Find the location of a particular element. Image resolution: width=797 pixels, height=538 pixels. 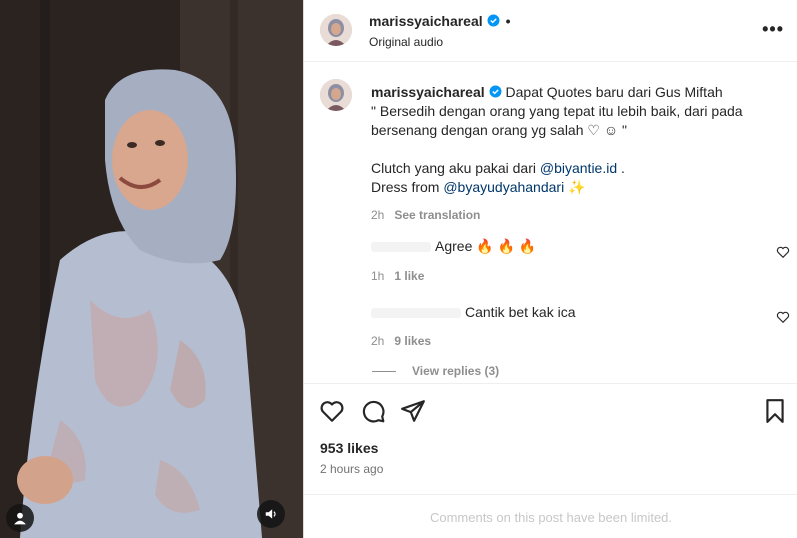

avatar is located at coordinates (336, 30).